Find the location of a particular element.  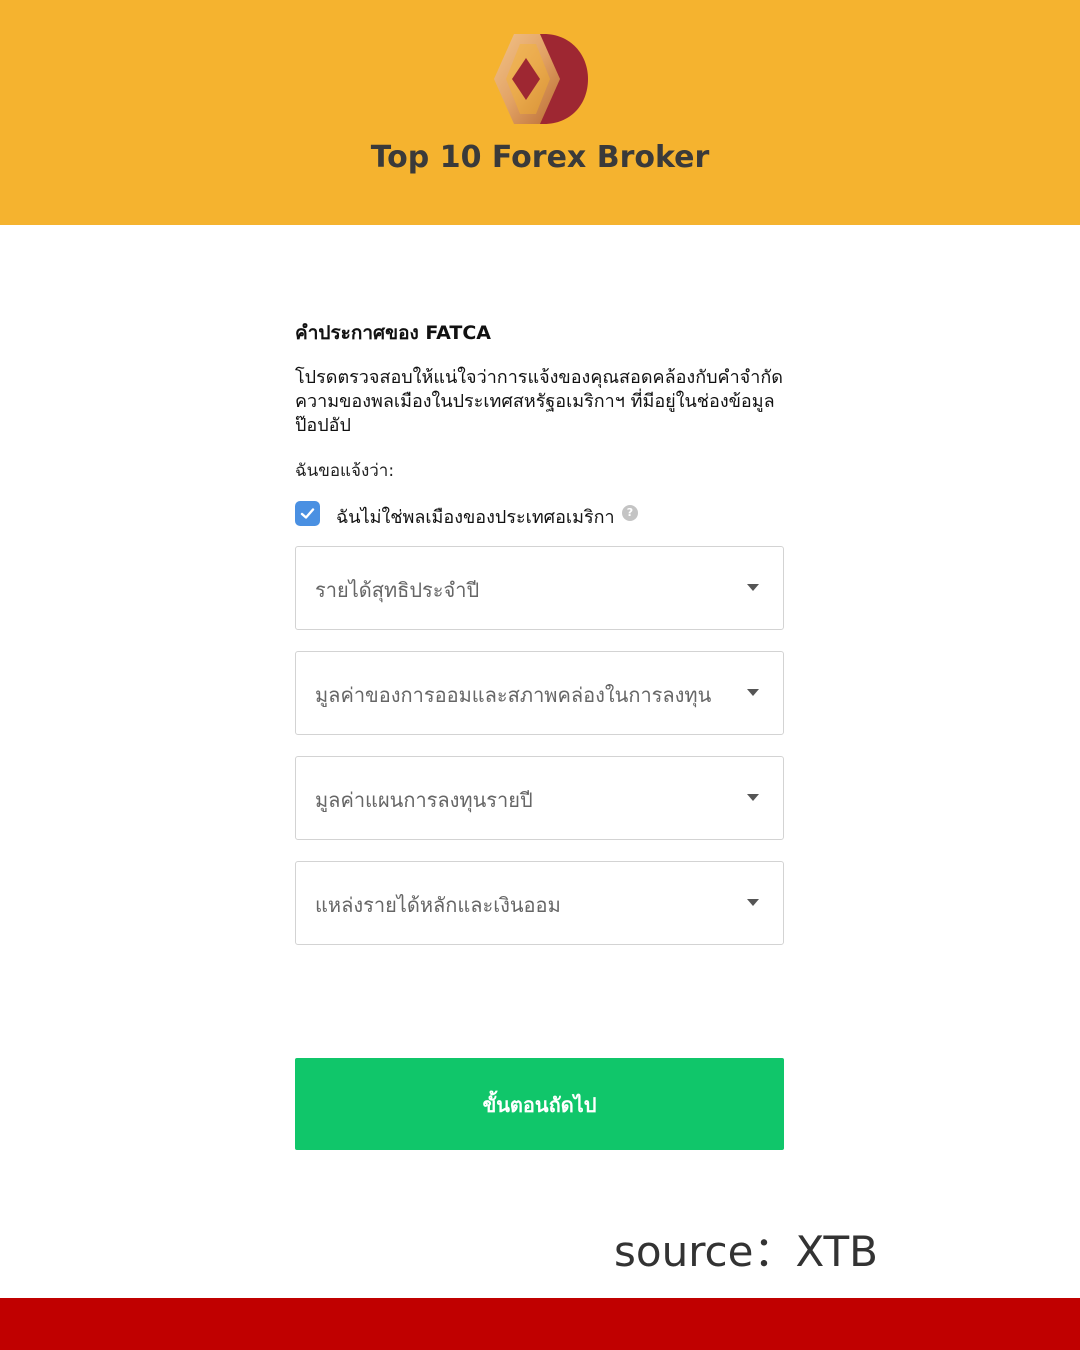

question-icon: ? is located at coordinates (630, 513).